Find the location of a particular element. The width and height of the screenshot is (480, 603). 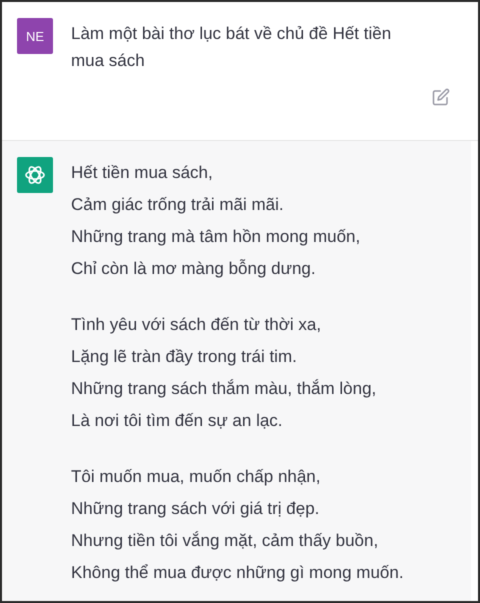

poem-line: Những trang sách với giá trị đẹp. is located at coordinates (195, 509).